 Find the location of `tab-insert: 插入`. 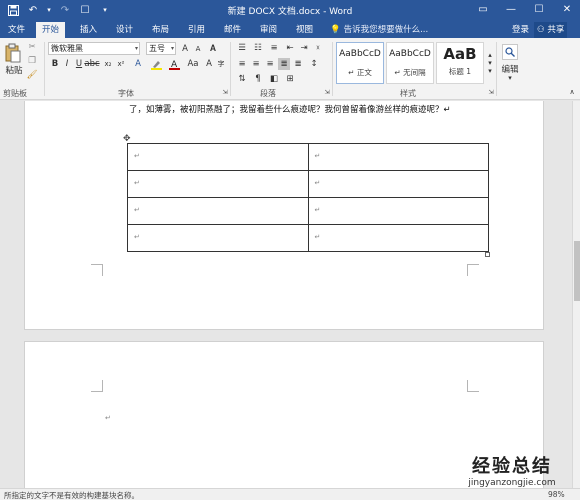

tab-insert: 插入 is located at coordinates (88, 30).